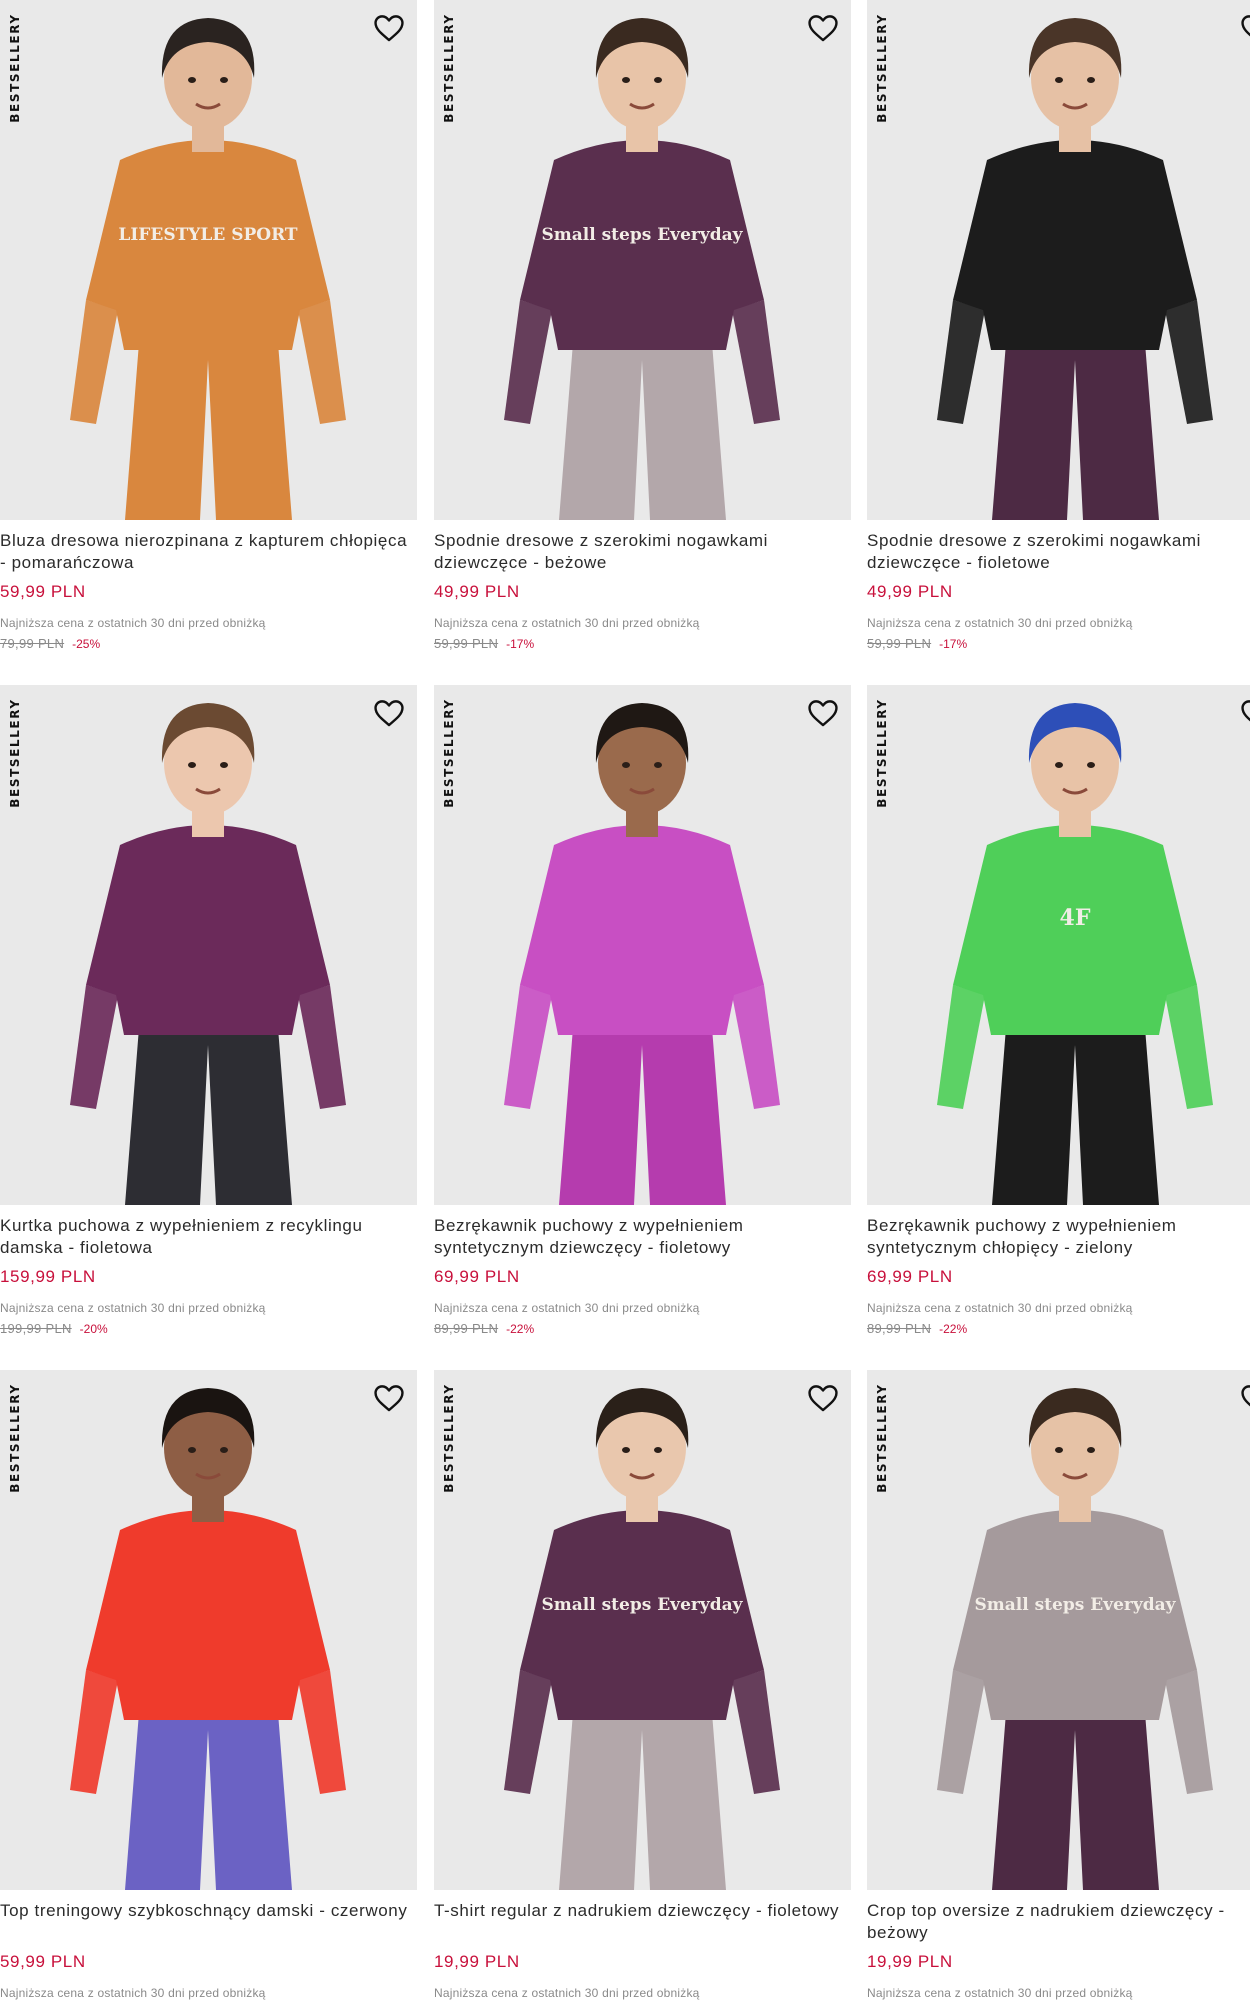 Image resolution: width=1250 pixels, height=2014 pixels. Describe the element at coordinates (643, 1605) in the screenshot. I see `garment-print: Small steps Everyday` at that location.